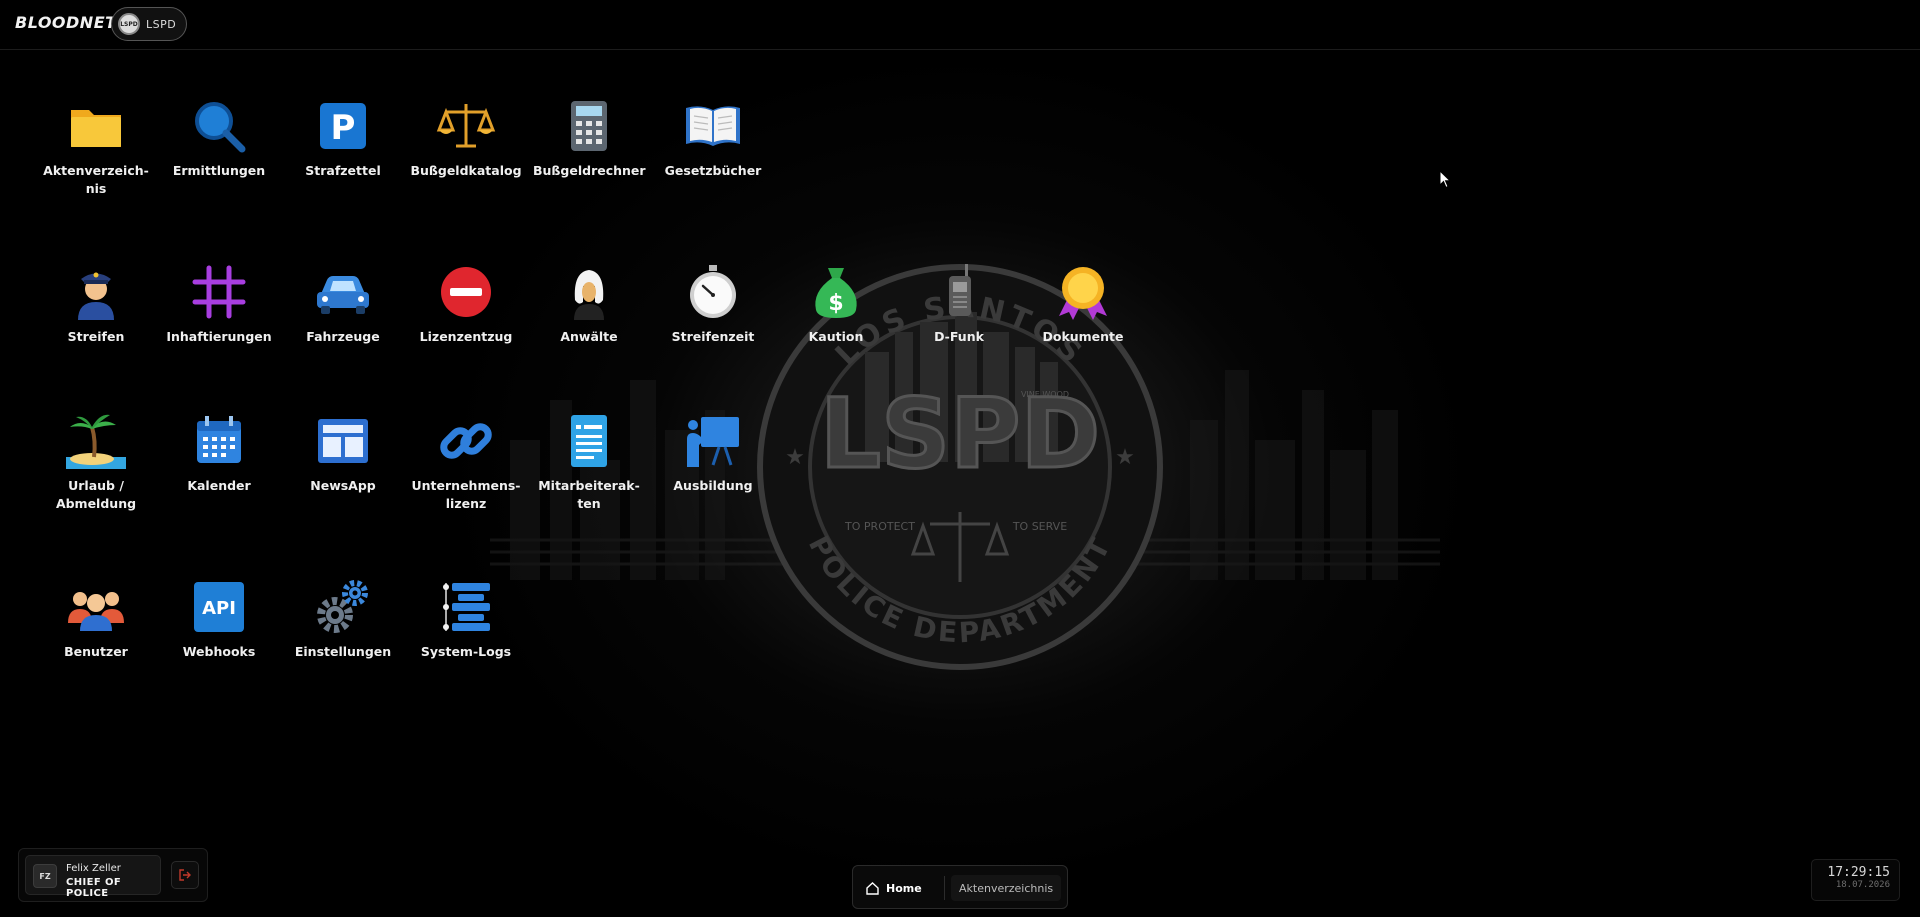  Describe the element at coordinates (45, 876) in the screenshot. I see `avatar: FZ` at that location.